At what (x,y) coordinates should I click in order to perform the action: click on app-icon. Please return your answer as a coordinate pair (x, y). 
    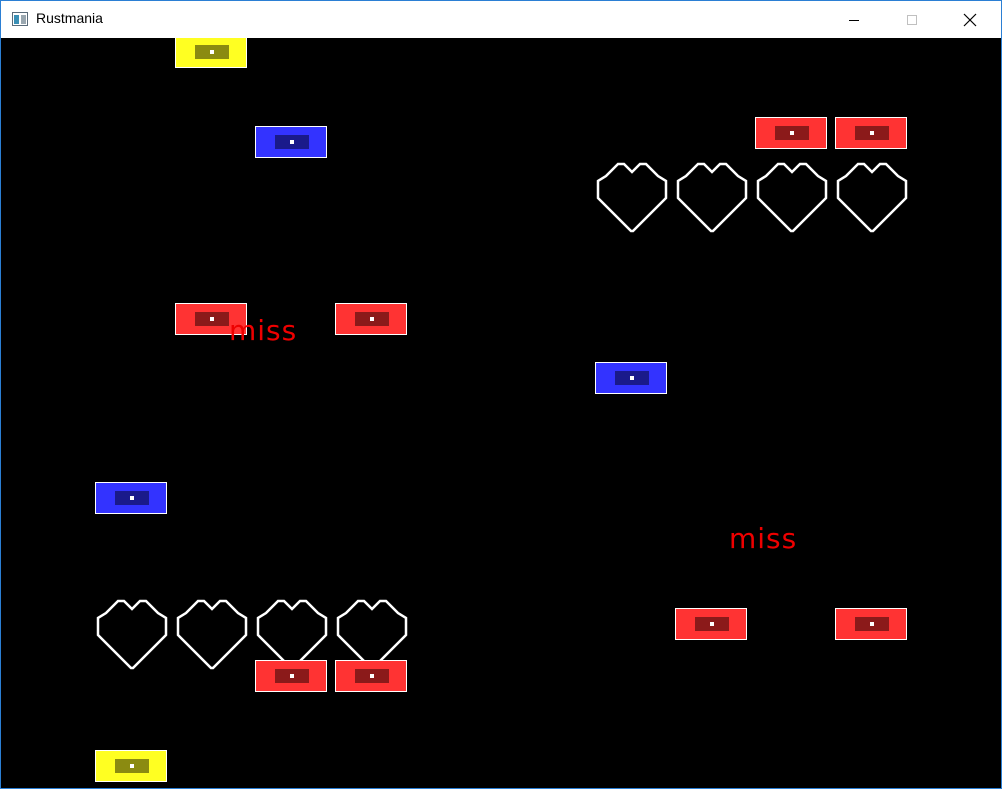
    Looking at the image, I should click on (20, 19).